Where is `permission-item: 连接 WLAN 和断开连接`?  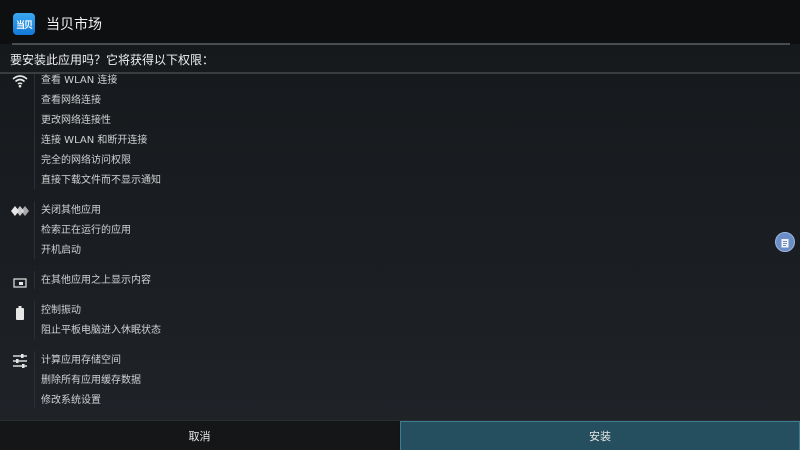 permission-item: 连接 WLAN 和断开连接 is located at coordinates (94, 140).